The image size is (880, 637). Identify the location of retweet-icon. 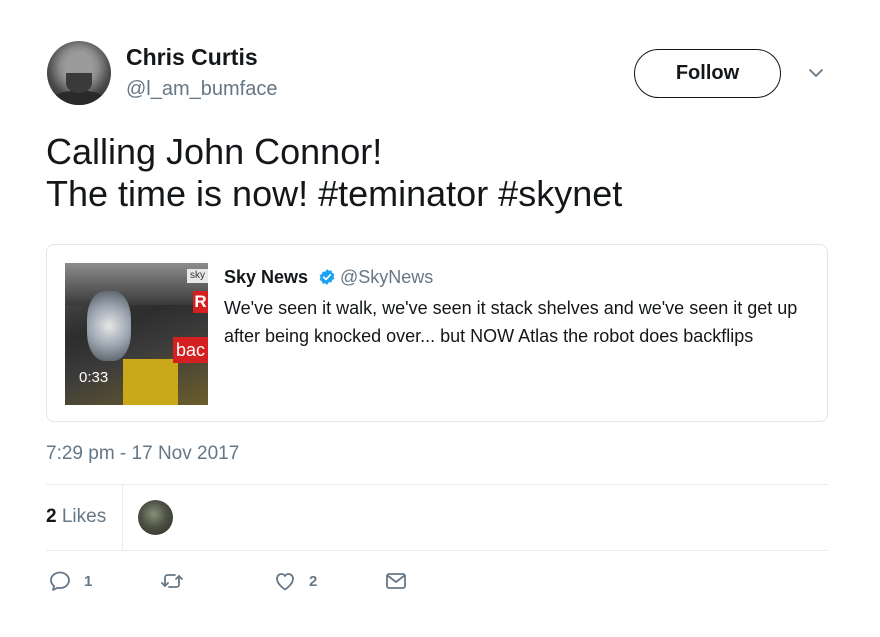
(172, 581).